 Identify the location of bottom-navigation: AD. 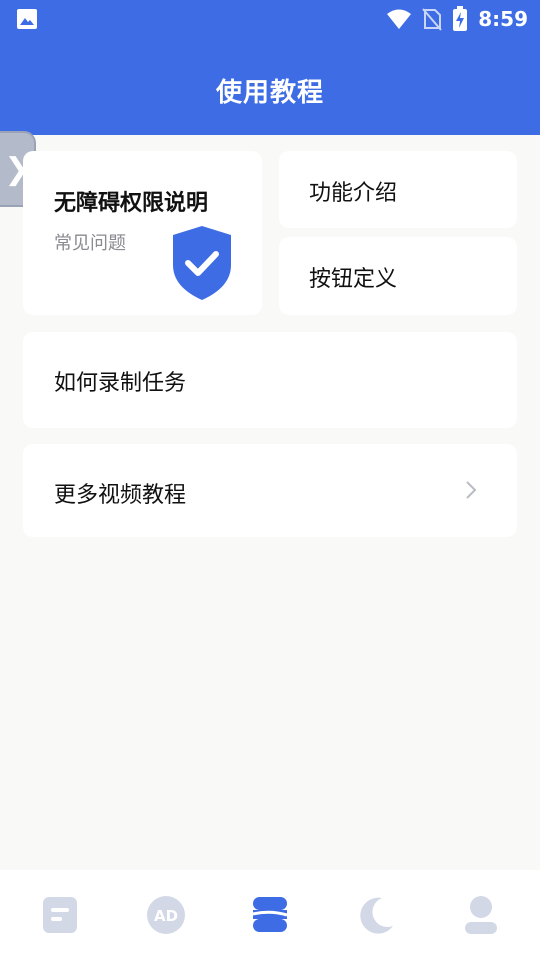
(270, 915).